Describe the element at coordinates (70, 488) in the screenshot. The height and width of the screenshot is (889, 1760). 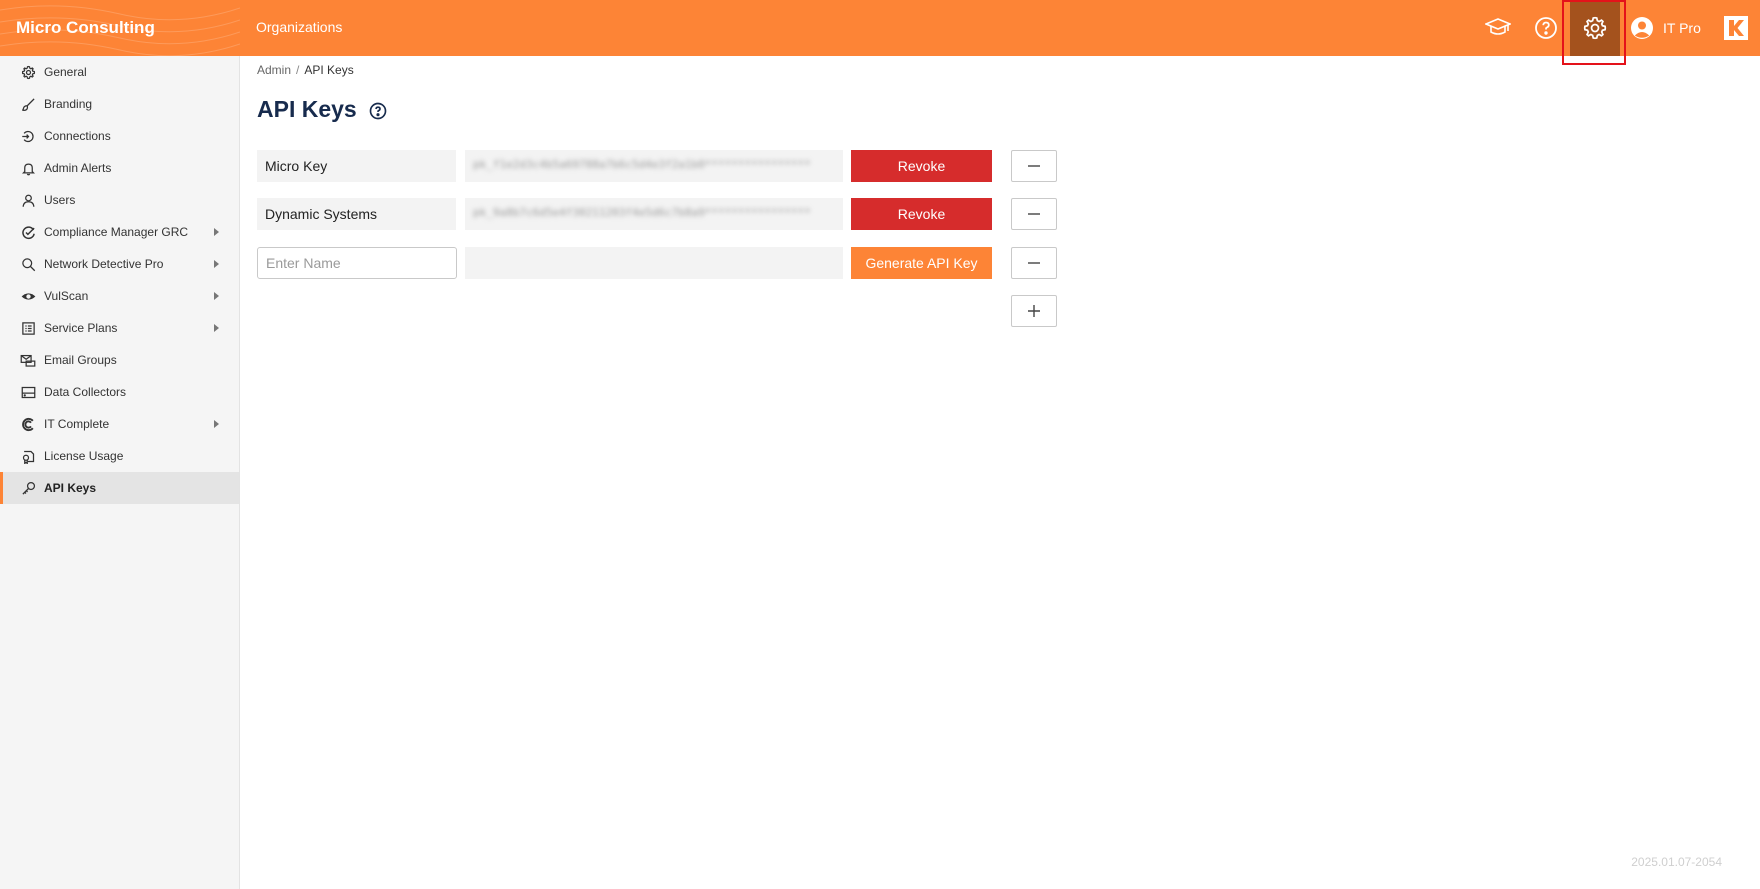
I see `sidebar-item-label: API Keys` at that location.